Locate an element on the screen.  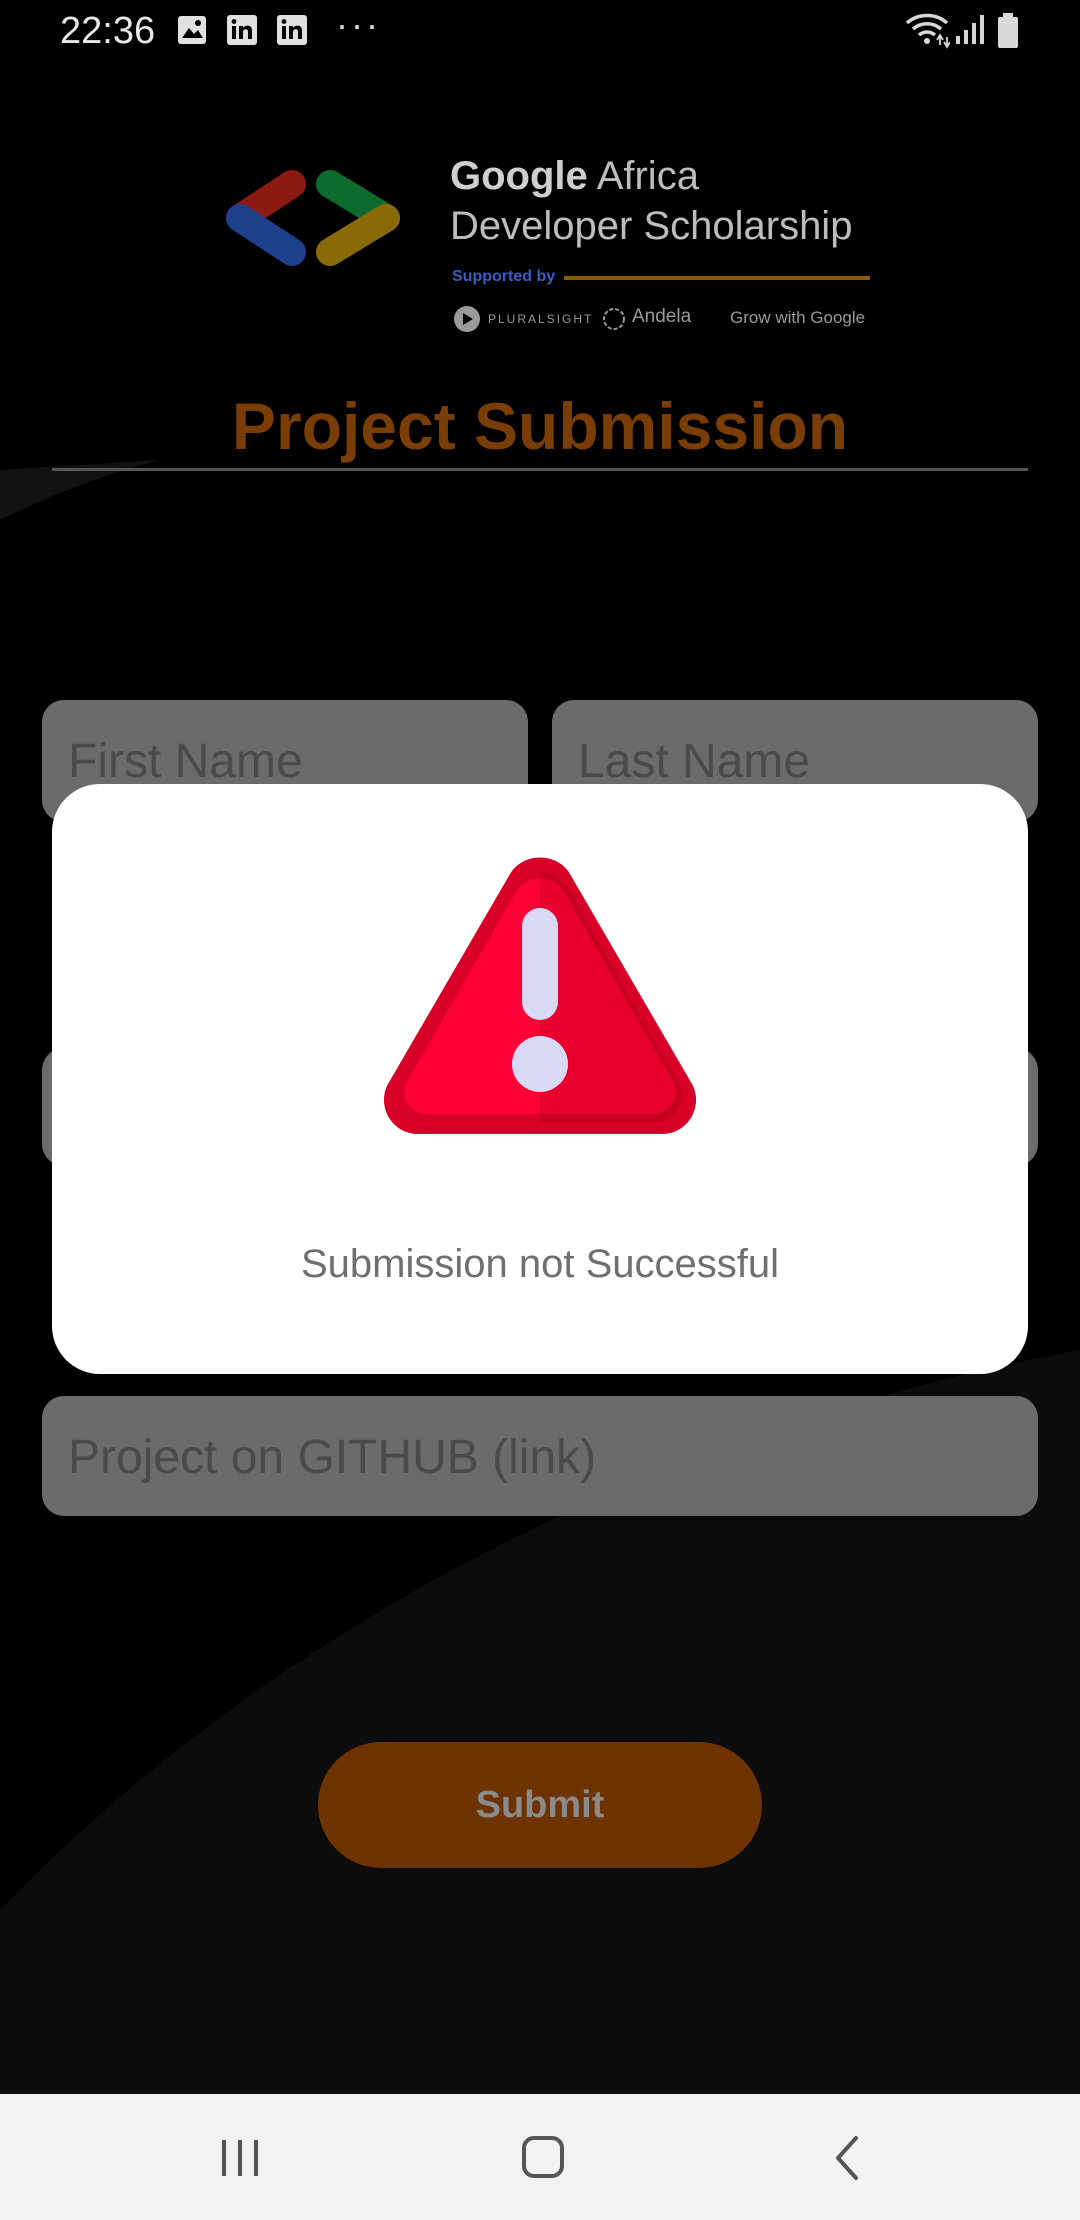
navigation-bar is located at coordinates (540, 2157).